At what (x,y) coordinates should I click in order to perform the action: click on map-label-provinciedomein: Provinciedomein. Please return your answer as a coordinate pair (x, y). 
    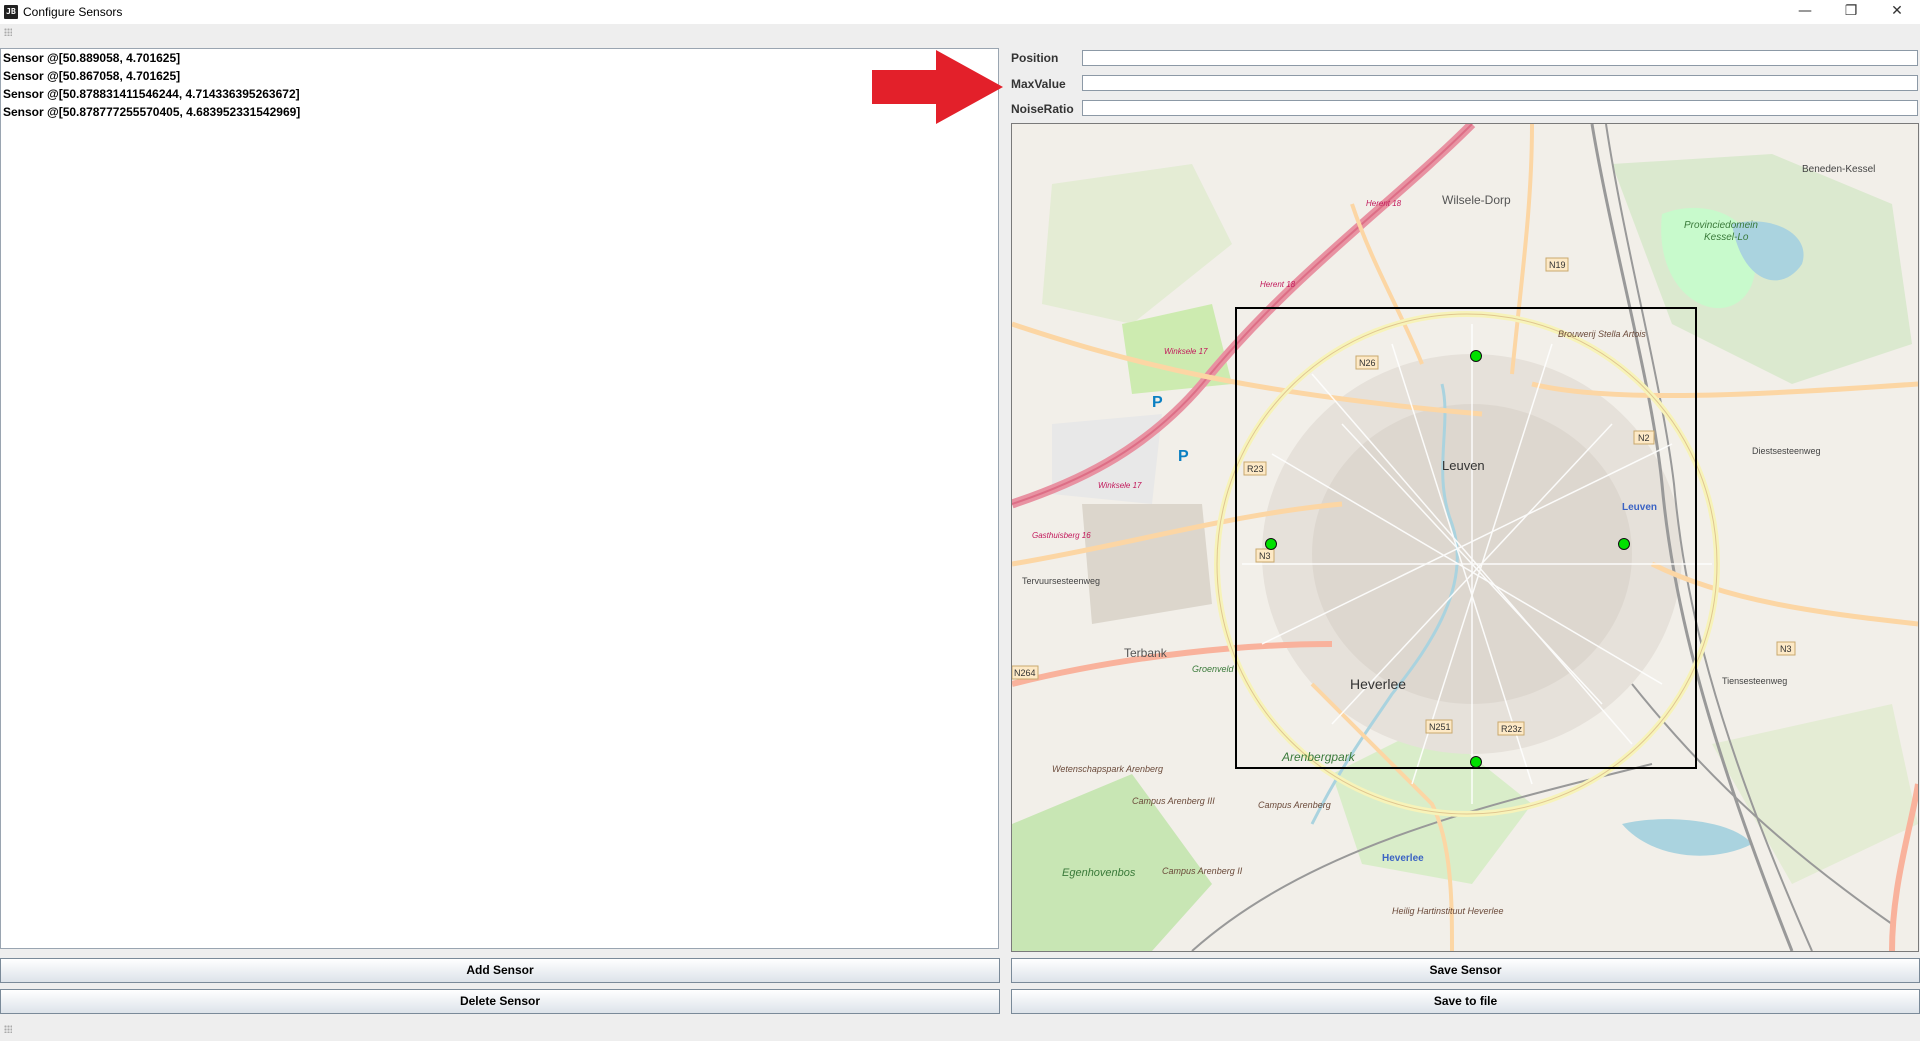
    Looking at the image, I should click on (1721, 225).